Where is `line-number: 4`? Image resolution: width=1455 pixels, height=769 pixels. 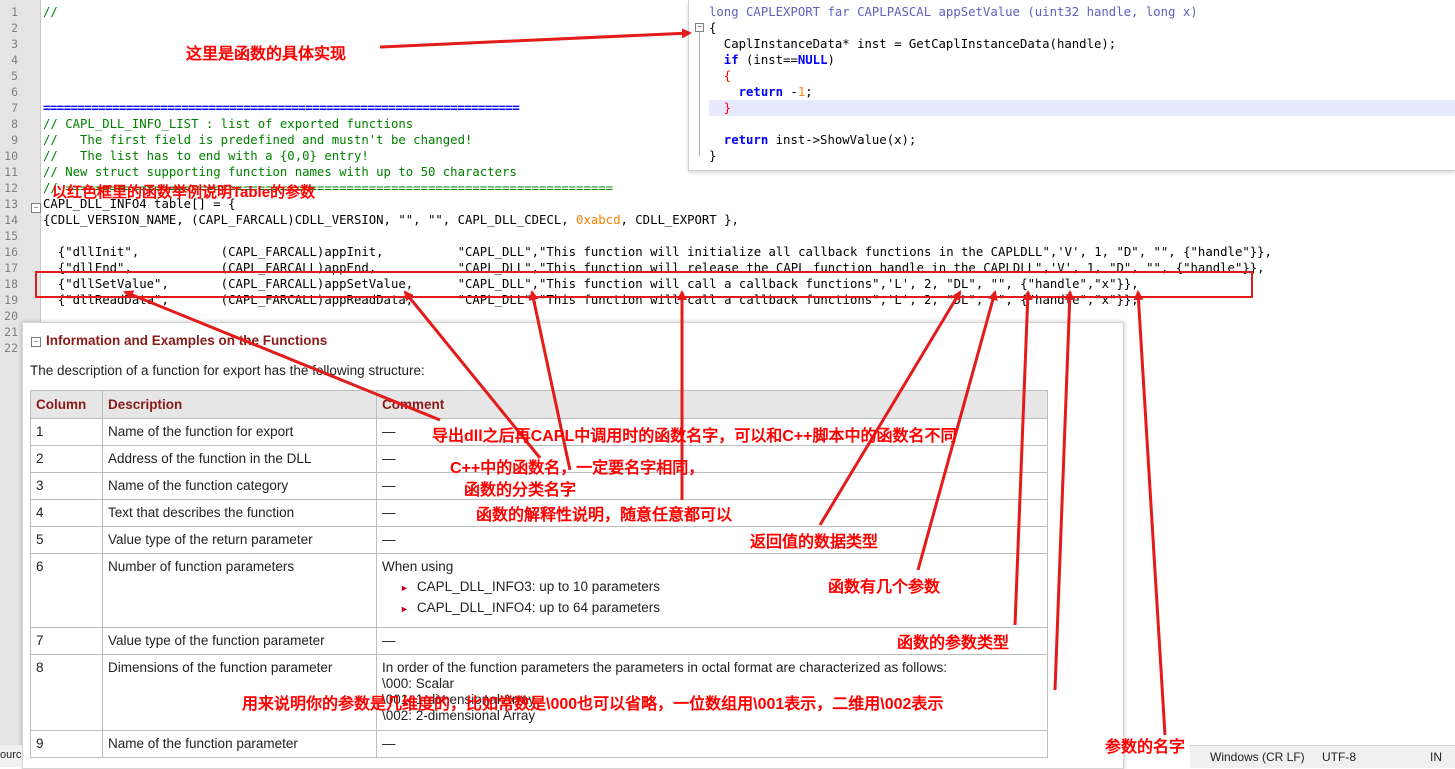
line-number: 4 is located at coordinates (14, 60).